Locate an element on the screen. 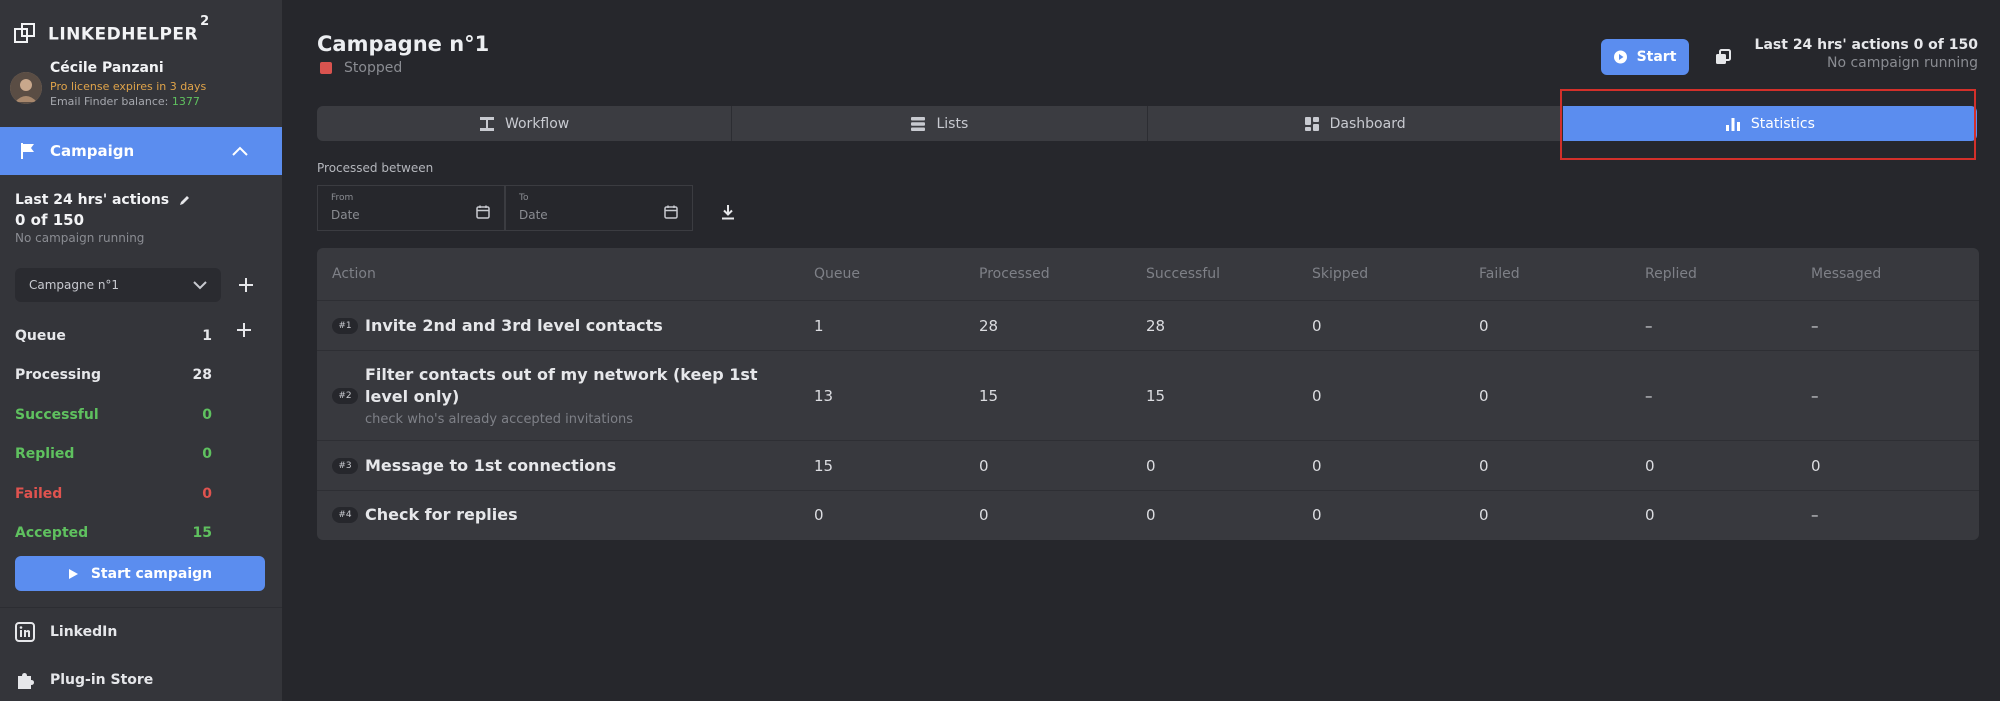  col-failed: Failed is located at coordinates (1499, 274).